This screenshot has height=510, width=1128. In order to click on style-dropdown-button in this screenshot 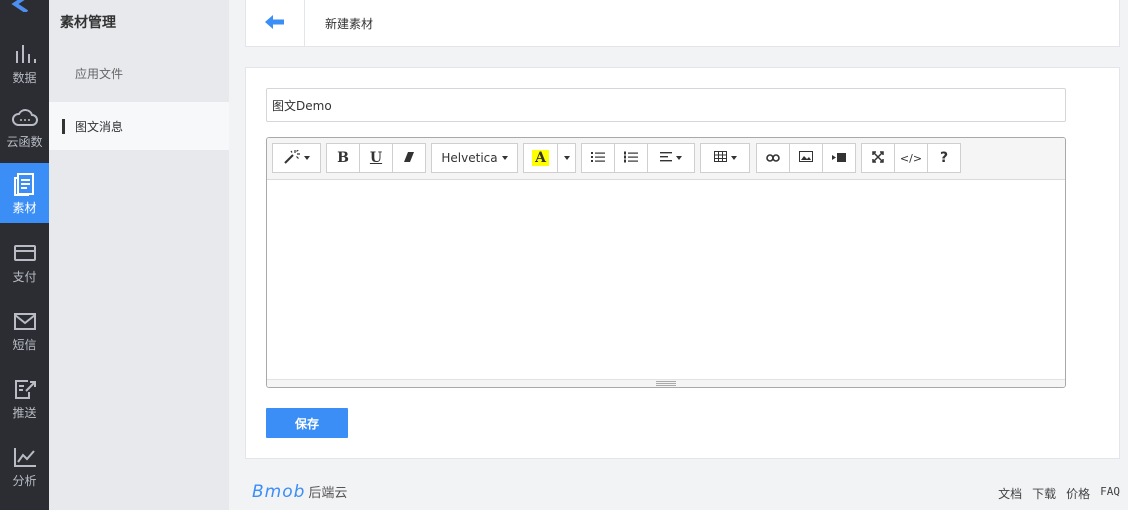, I will do `click(296, 158)`.